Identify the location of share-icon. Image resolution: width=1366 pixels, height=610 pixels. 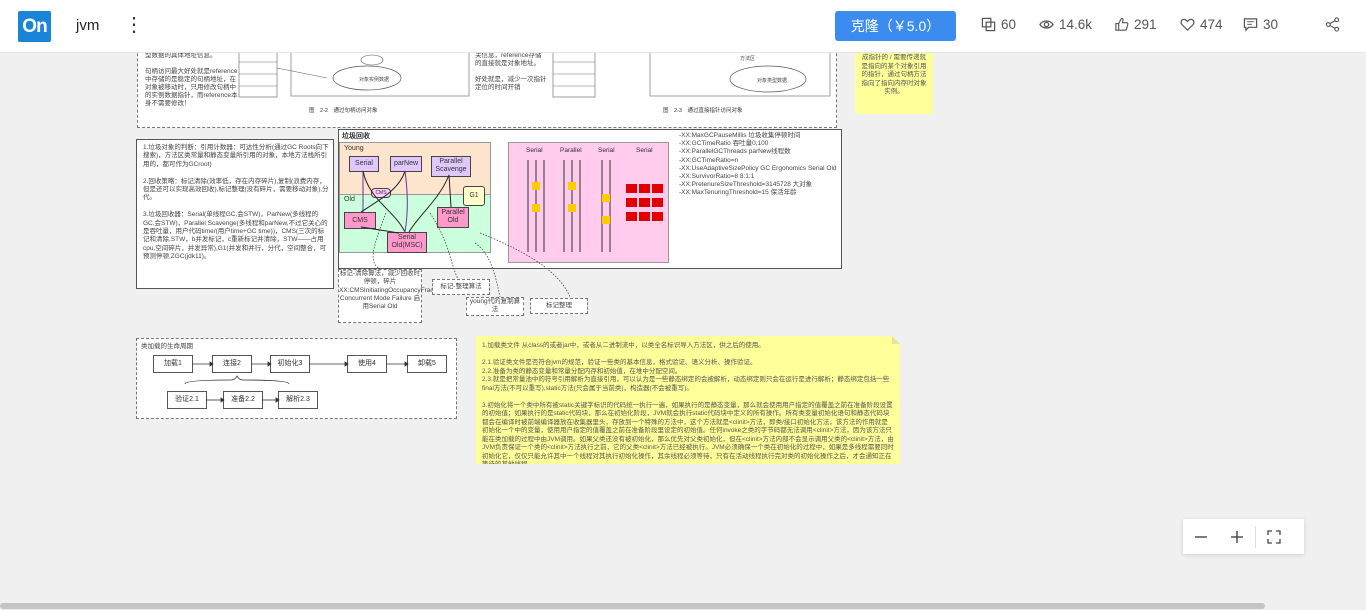
(1332, 24).